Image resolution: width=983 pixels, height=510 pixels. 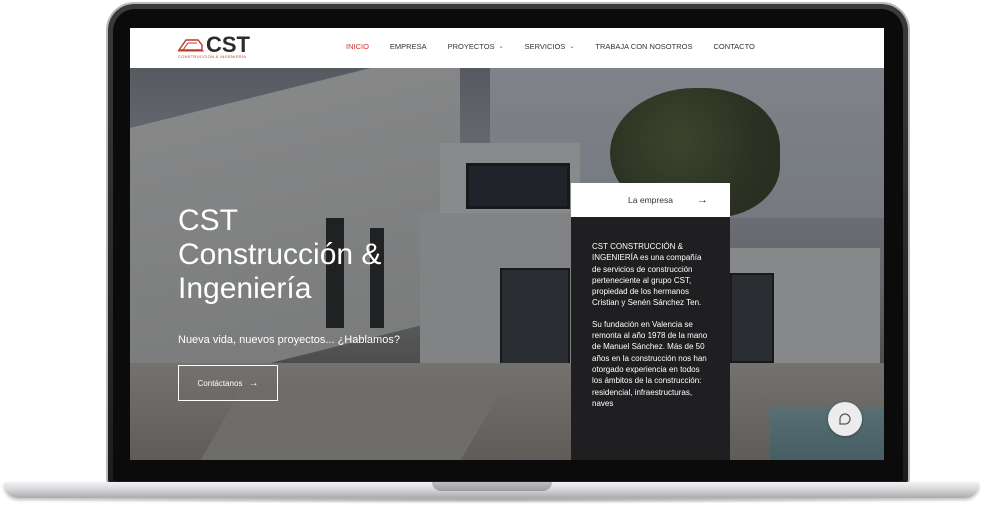 I want to click on menu-item-proyectos: PROYECTOS ⌄, so click(x=476, y=46).